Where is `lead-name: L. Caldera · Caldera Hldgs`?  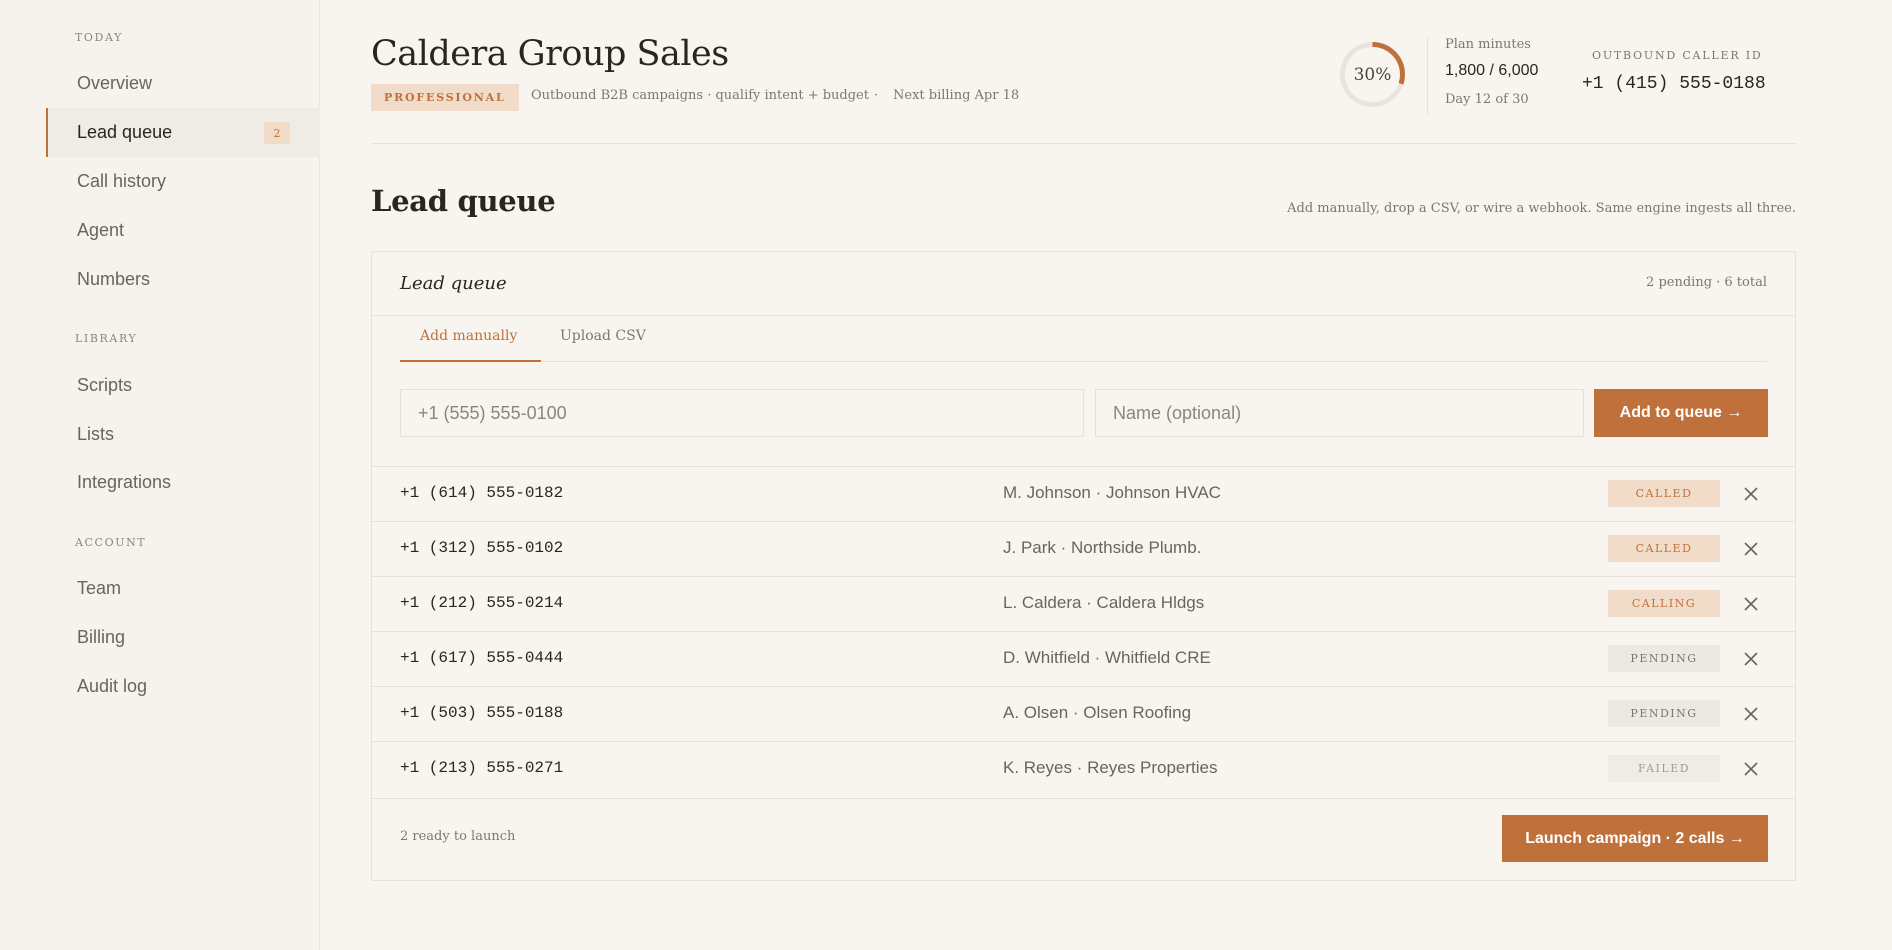 lead-name: L. Caldera · Caldera Hldgs is located at coordinates (1104, 602).